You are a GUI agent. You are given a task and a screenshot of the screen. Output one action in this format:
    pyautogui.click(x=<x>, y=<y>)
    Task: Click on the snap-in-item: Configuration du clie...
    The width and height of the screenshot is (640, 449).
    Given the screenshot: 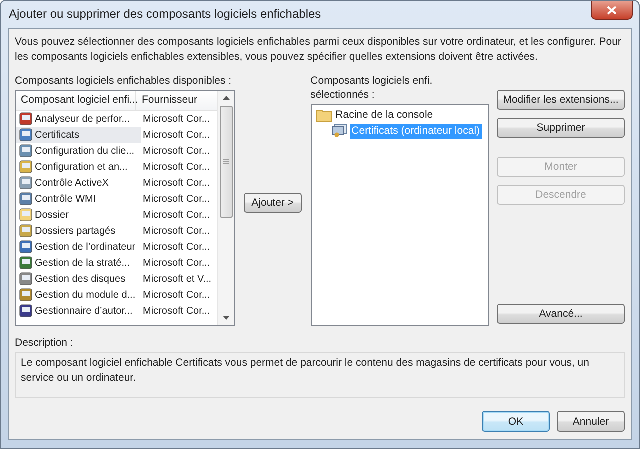 What is the action you would take?
    pyautogui.click(x=78, y=151)
    